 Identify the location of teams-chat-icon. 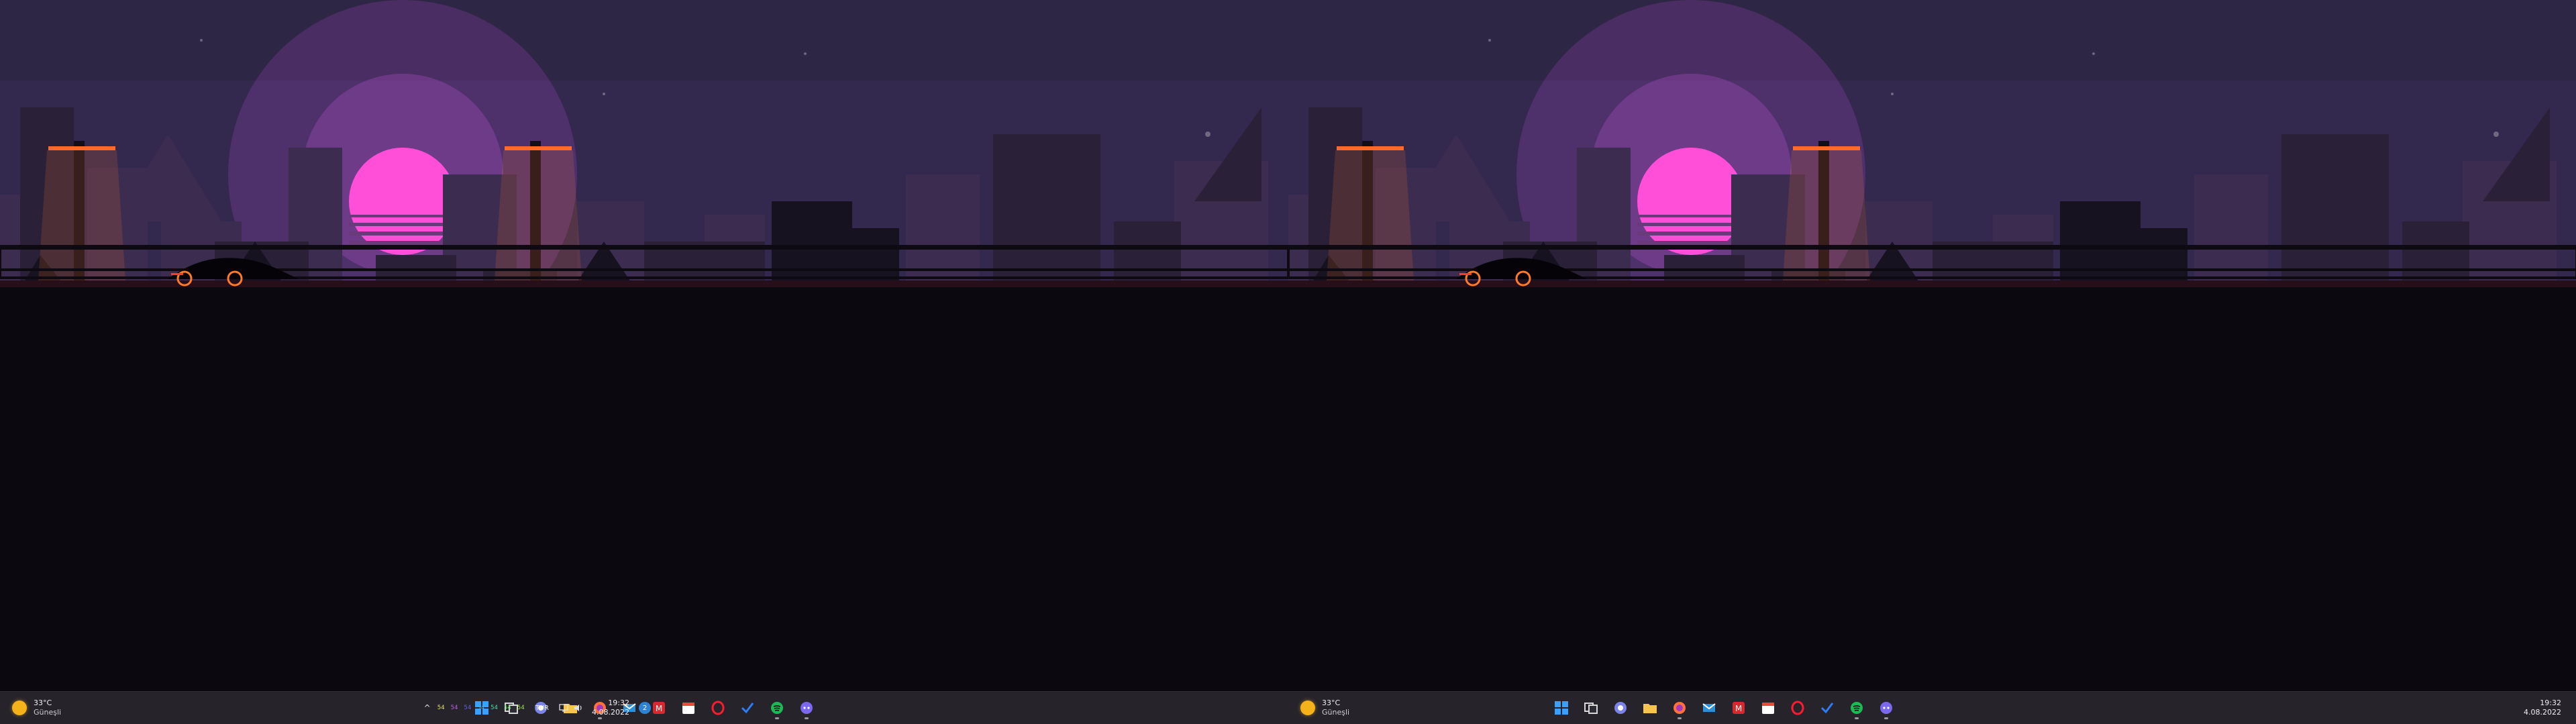
(1620, 708).